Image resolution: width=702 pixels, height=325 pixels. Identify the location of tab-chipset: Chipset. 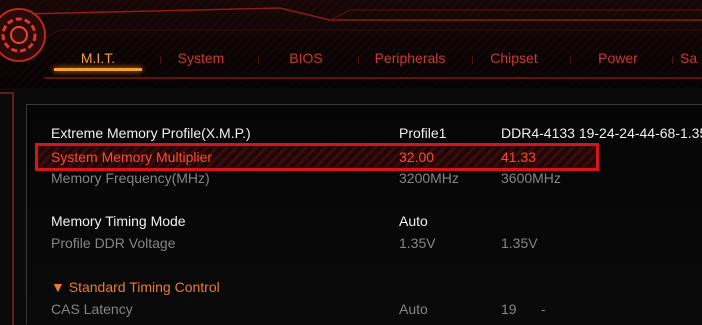
(514, 58).